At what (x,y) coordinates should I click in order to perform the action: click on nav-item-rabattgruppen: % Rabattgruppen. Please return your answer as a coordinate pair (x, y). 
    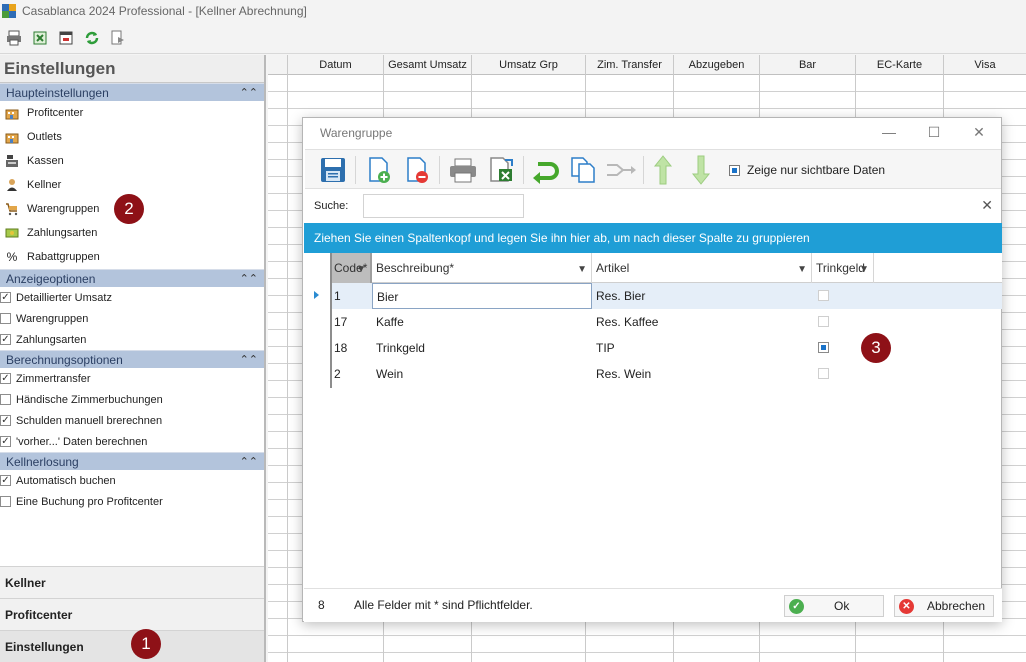
    Looking at the image, I should click on (132, 257).